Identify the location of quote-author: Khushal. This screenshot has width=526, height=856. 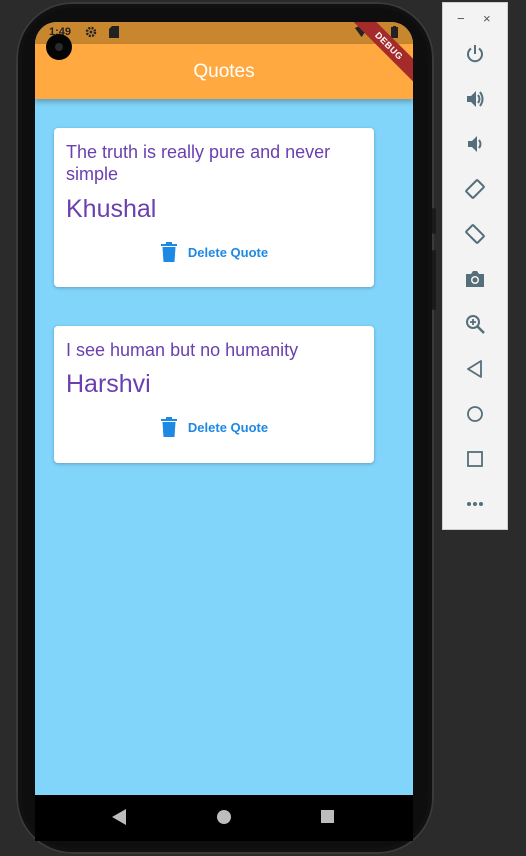
(111, 209).